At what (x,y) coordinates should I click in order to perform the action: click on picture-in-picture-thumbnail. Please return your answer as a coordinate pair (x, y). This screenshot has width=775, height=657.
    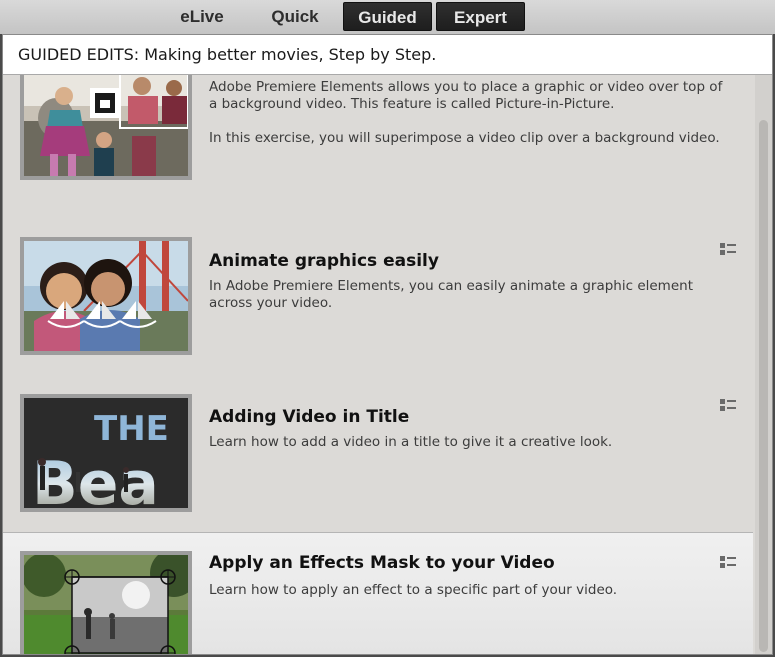
    Looking at the image, I should click on (106, 127).